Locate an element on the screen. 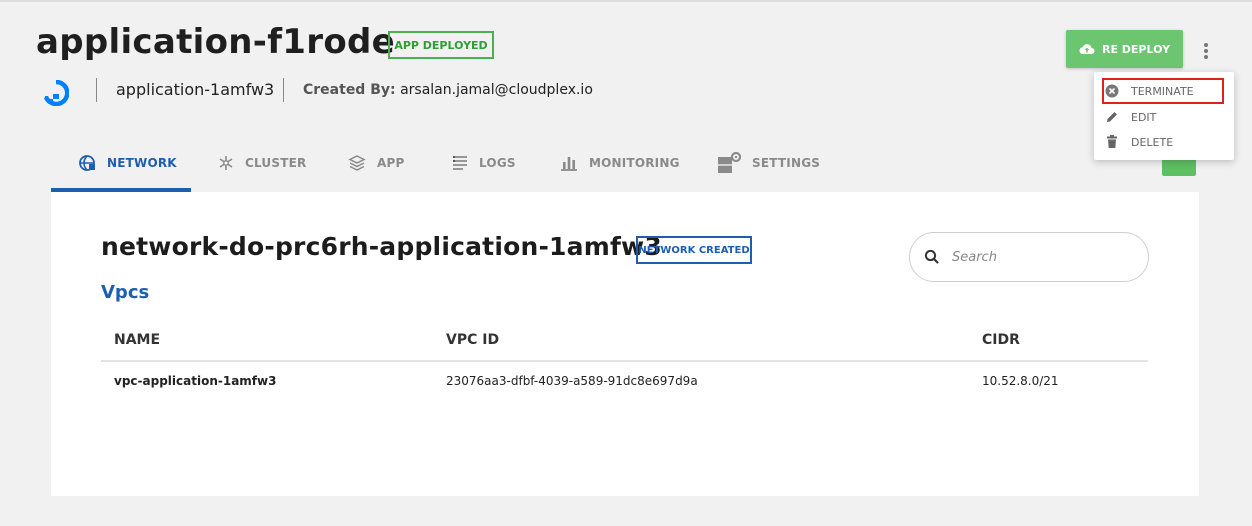 This screenshot has width=1252, height=526. top-border is located at coordinates (626, 1).